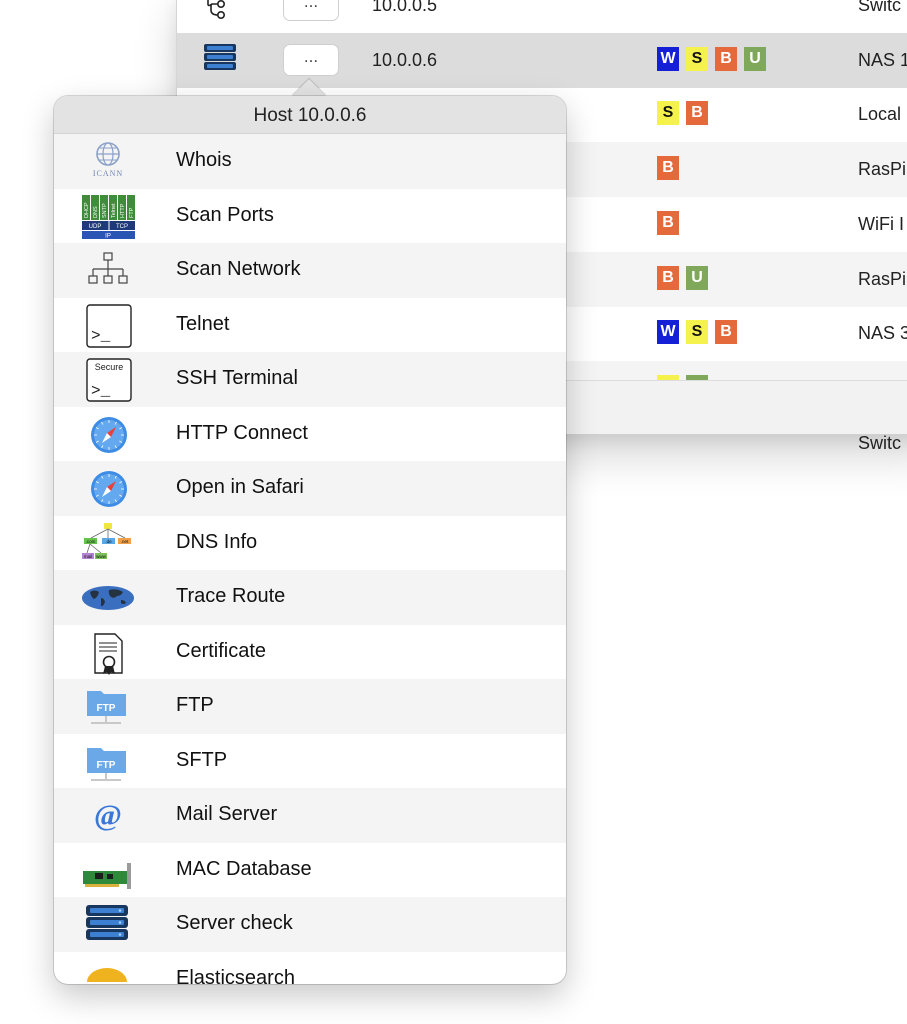 The width and height of the screenshot is (907, 1024). I want to click on menu-item-certificate: Certificate, so click(310, 652).